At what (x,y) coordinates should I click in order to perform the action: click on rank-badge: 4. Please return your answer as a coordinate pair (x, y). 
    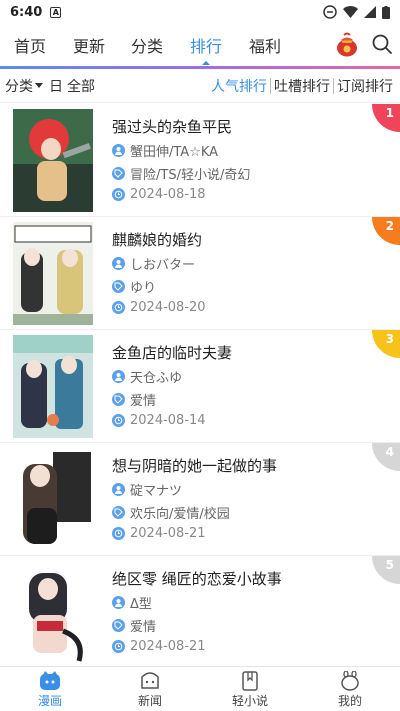
    Looking at the image, I should click on (386, 457).